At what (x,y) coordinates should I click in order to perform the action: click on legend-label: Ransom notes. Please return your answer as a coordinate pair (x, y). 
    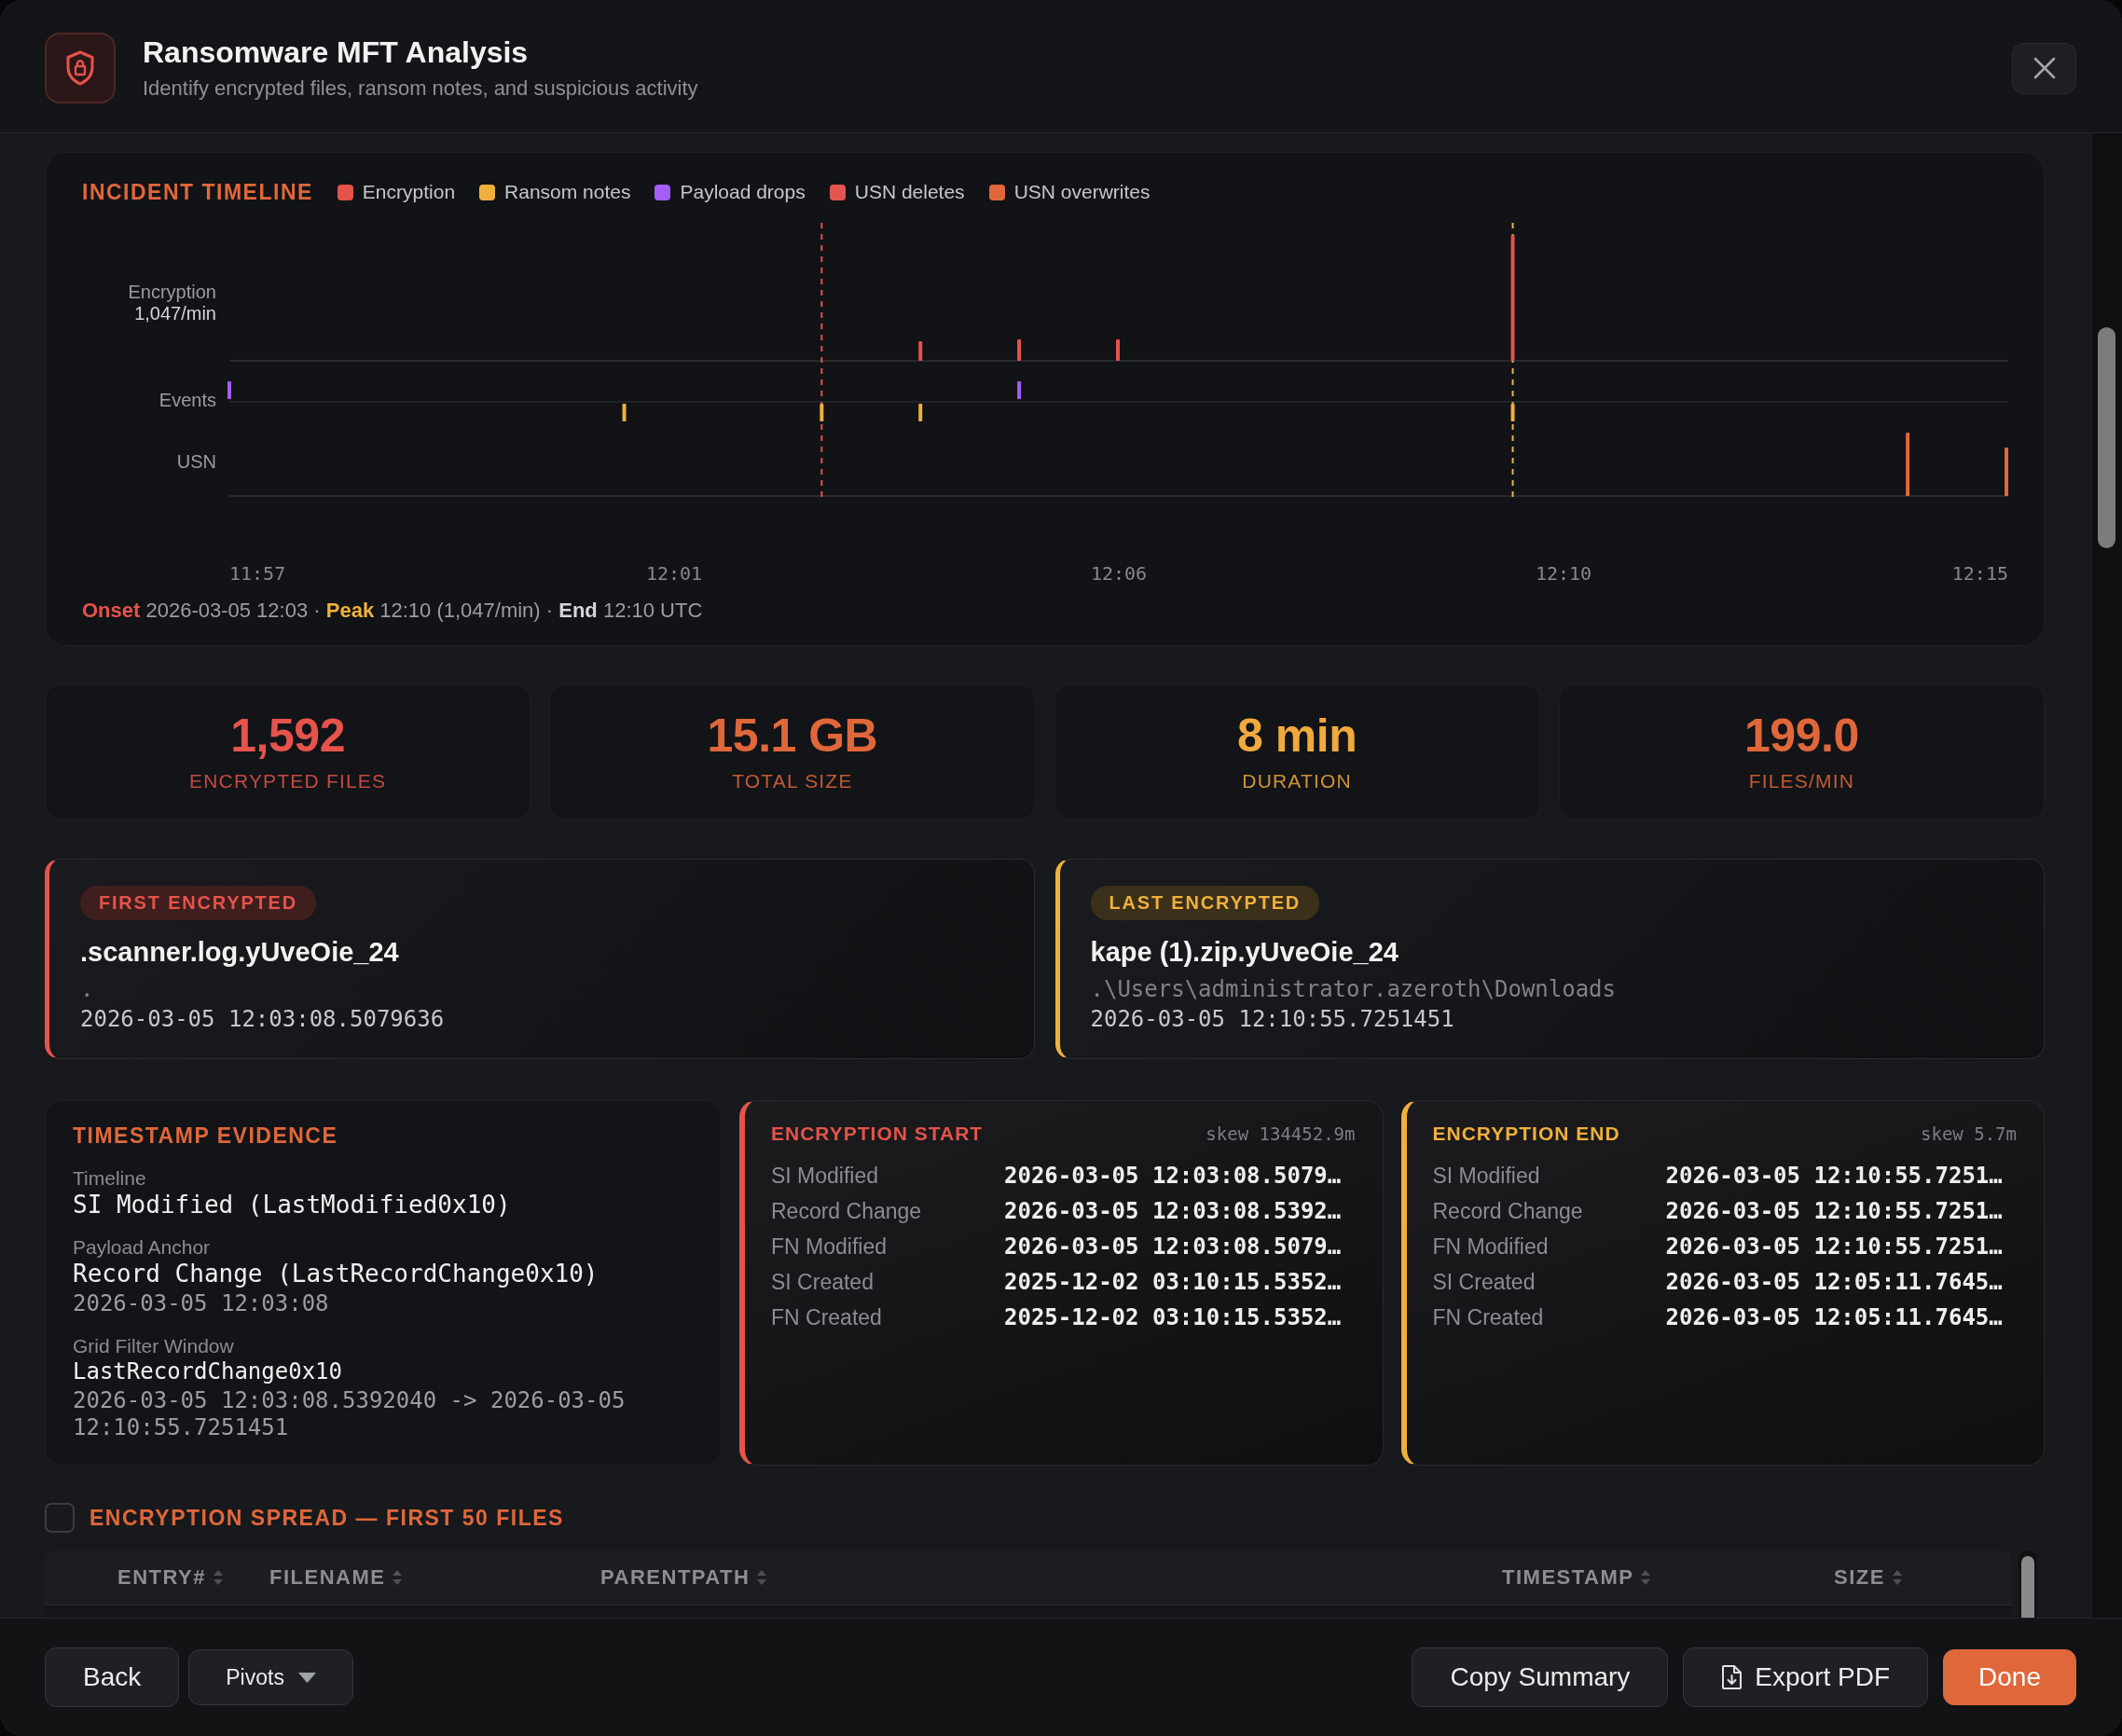
    Looking at the image, I should click on (567, 192).